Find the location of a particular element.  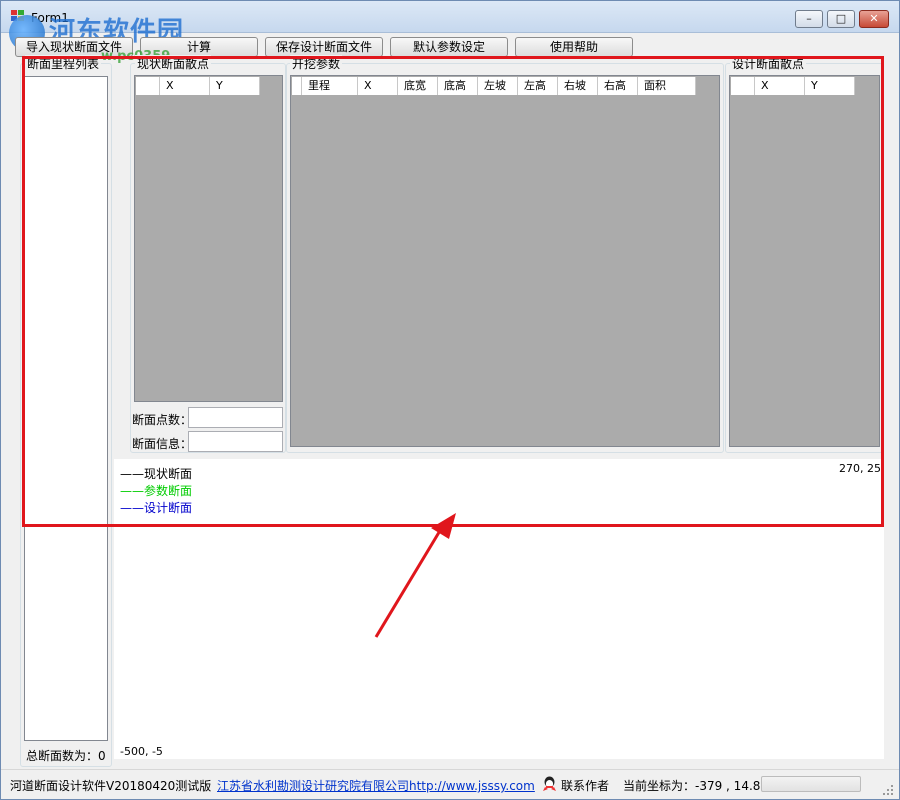

legend-design-section: ——设计断面 is located at coordinates (156, 508).